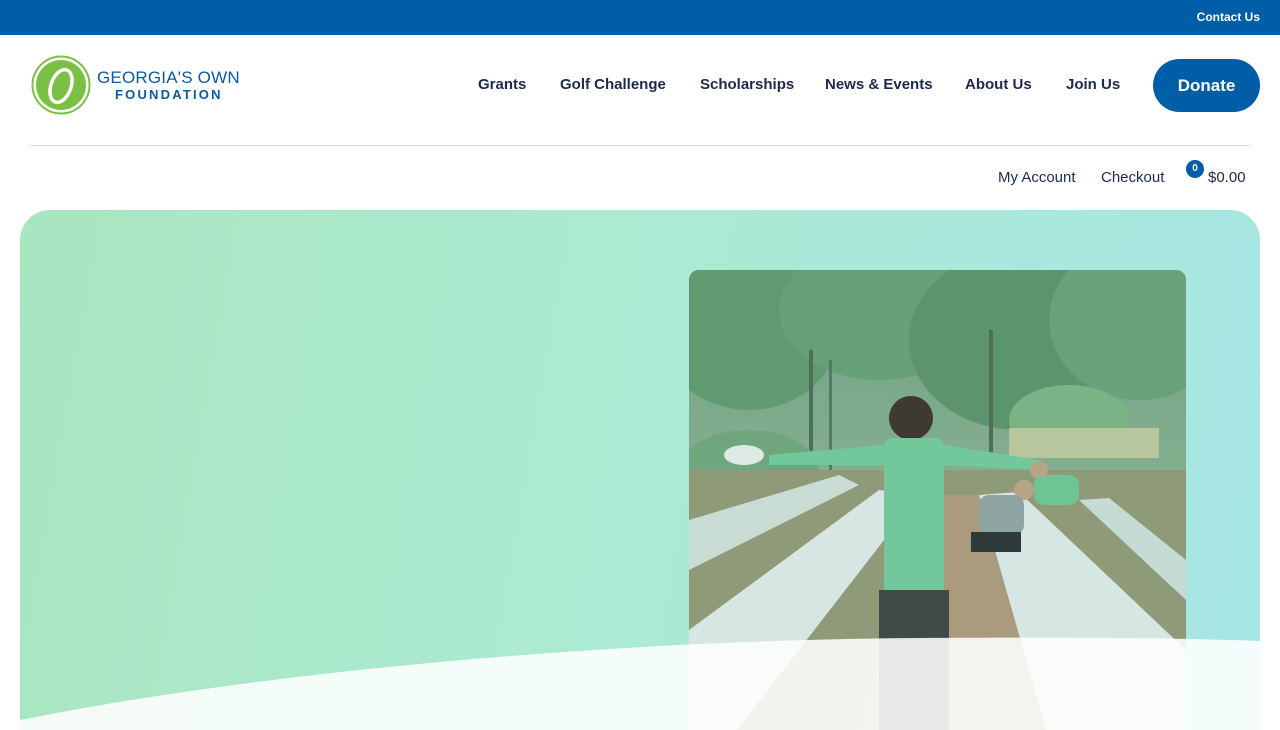 Image resolution: width=1280 pixels, height=730 pixels. Describe the element at coordinates (1228, 17) in the screenshot. I see `contact-us-link: Contact Us` at that location.